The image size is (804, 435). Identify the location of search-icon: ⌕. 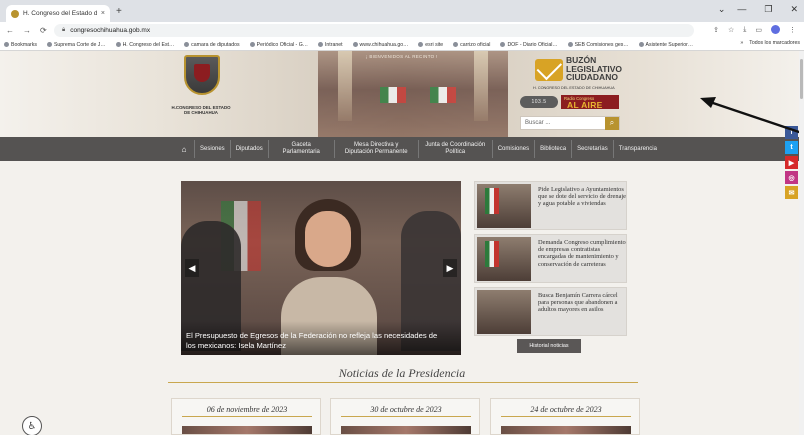
(612, 123).